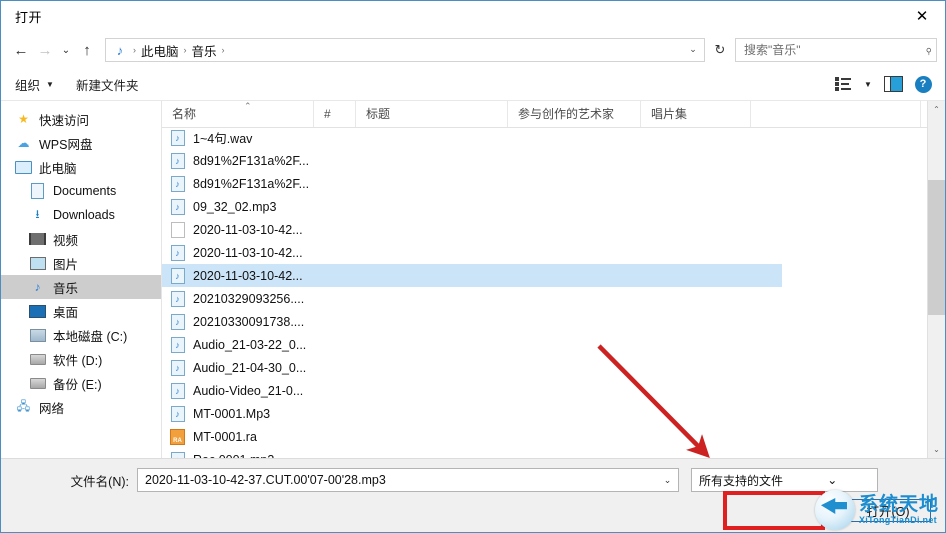  I want to click on filetype-select: 所有支持的文件 (*.mkv;*.mka; ⌄, so click(784, 480).